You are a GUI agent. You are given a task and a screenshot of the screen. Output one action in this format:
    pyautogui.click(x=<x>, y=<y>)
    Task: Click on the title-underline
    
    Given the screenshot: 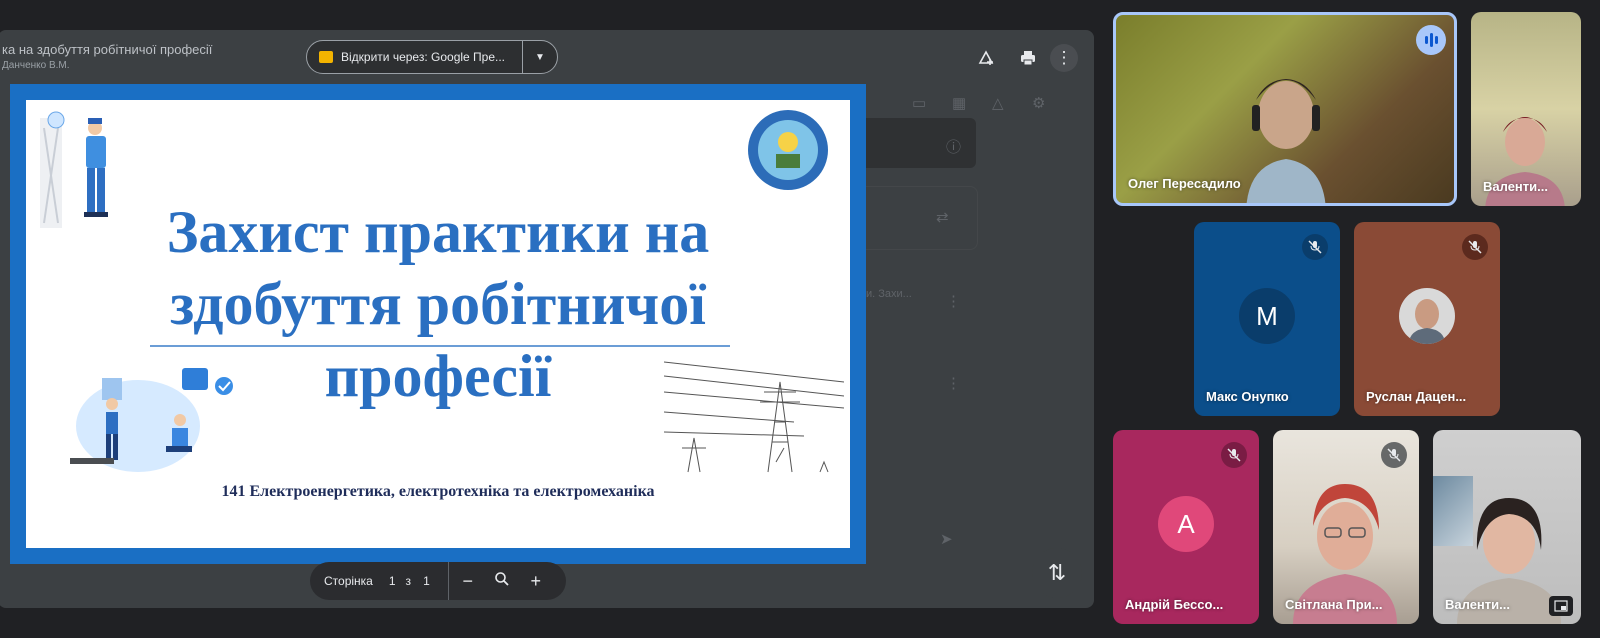 What is the action you would take?
    pyautogui.click(x=440, y=346)
    